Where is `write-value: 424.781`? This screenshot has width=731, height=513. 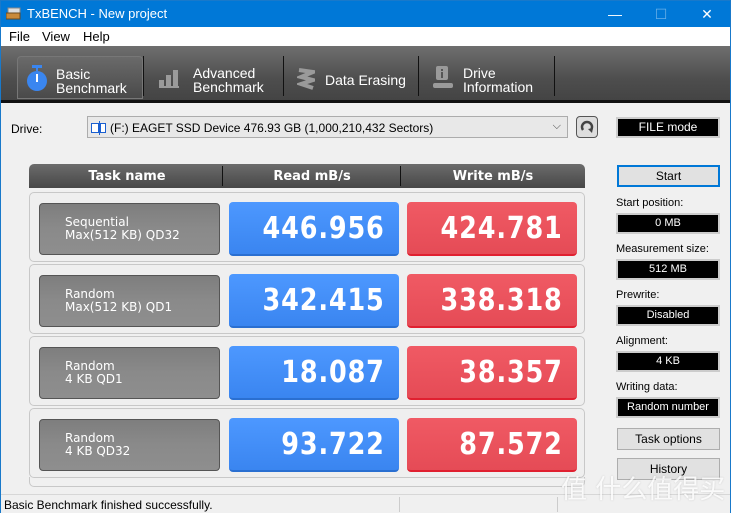 write-value: 424.781 is located at coordinates (492, 229).